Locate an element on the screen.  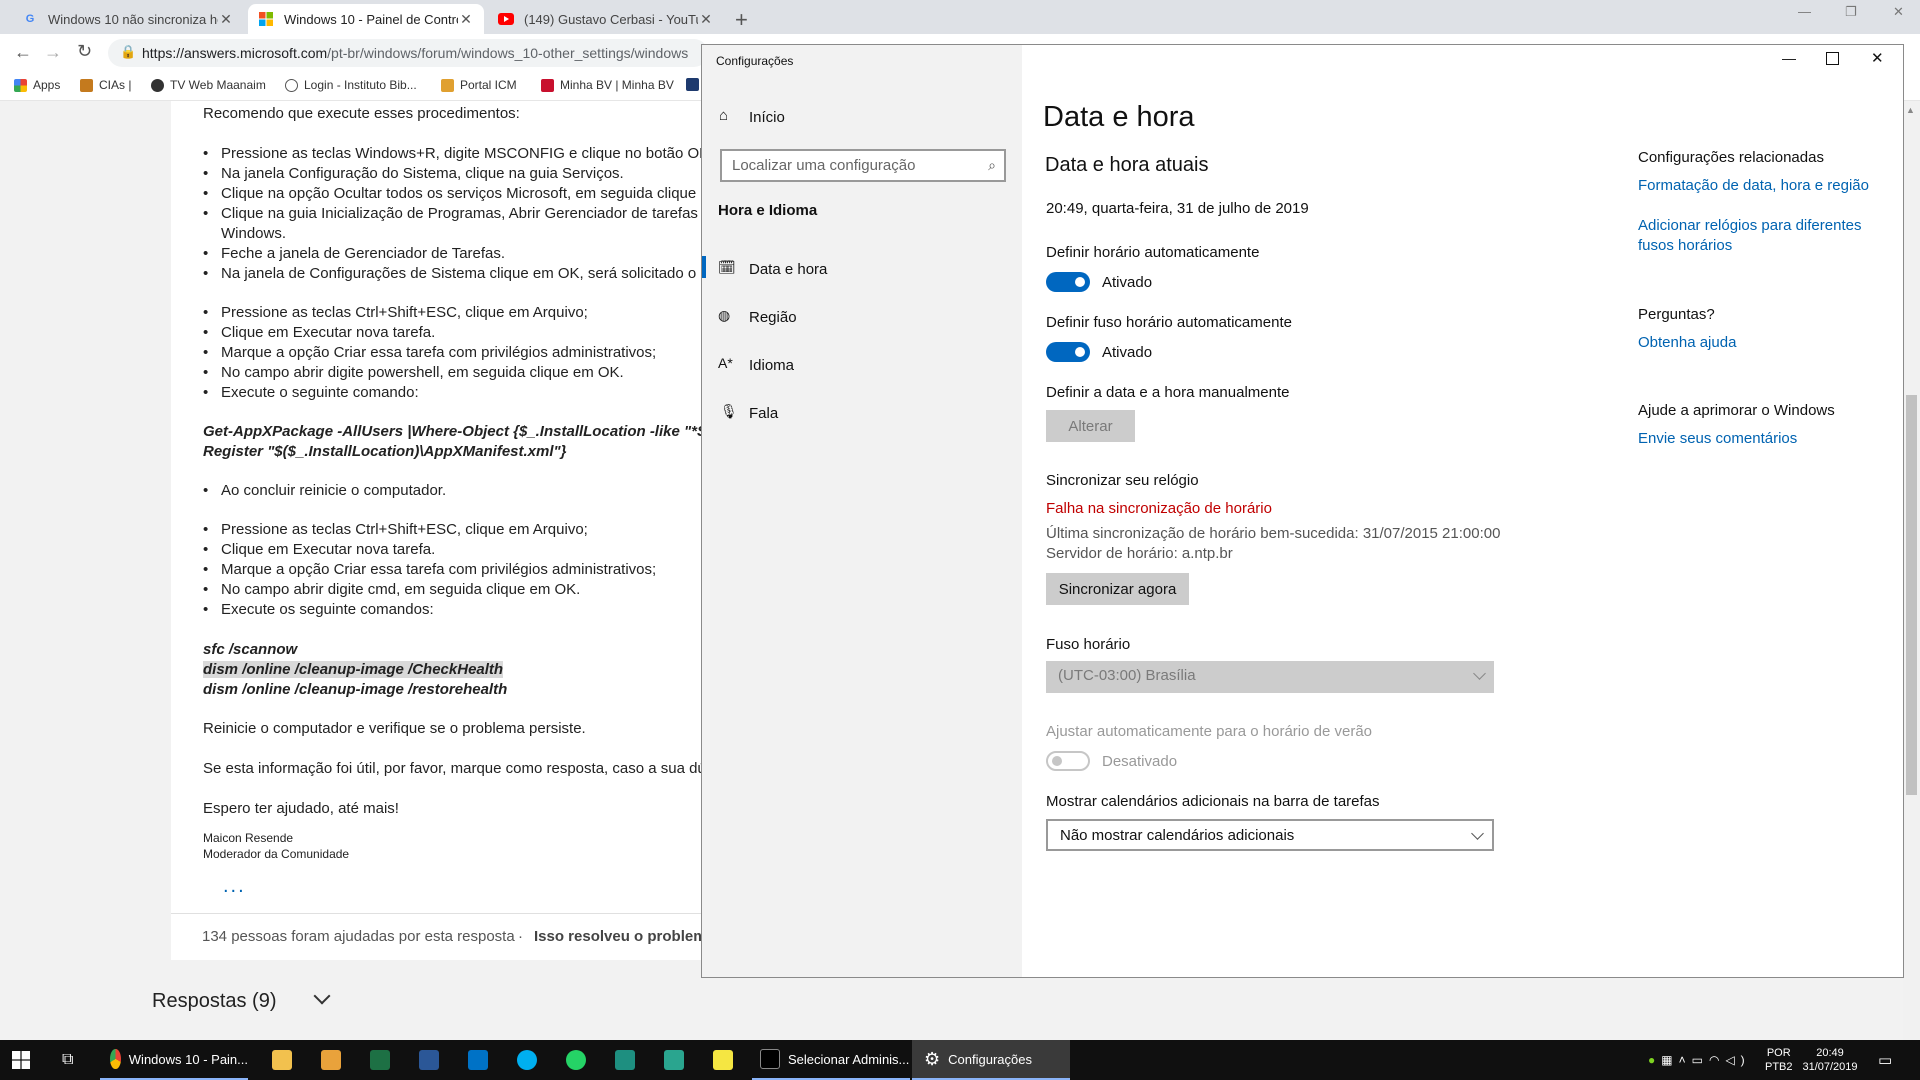
taskbar-file-explorer is located at coordinates (282, 1060).